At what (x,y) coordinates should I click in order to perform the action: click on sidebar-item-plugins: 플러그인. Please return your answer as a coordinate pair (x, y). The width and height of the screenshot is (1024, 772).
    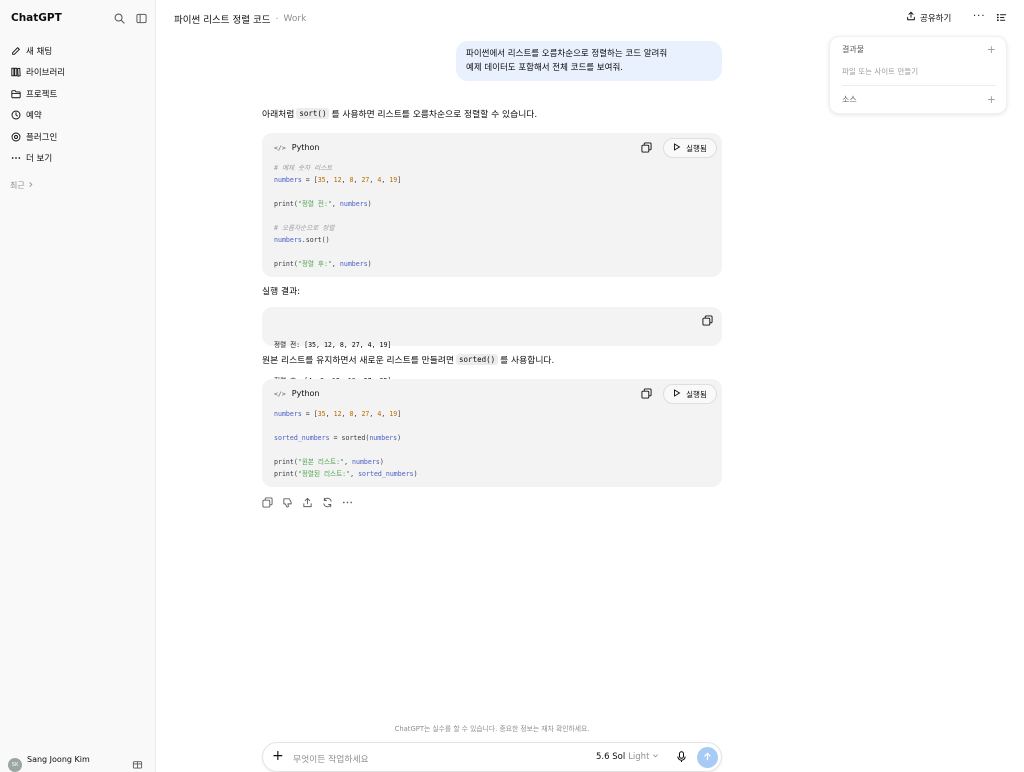
    Looking at the image, I should click on (78, 137).